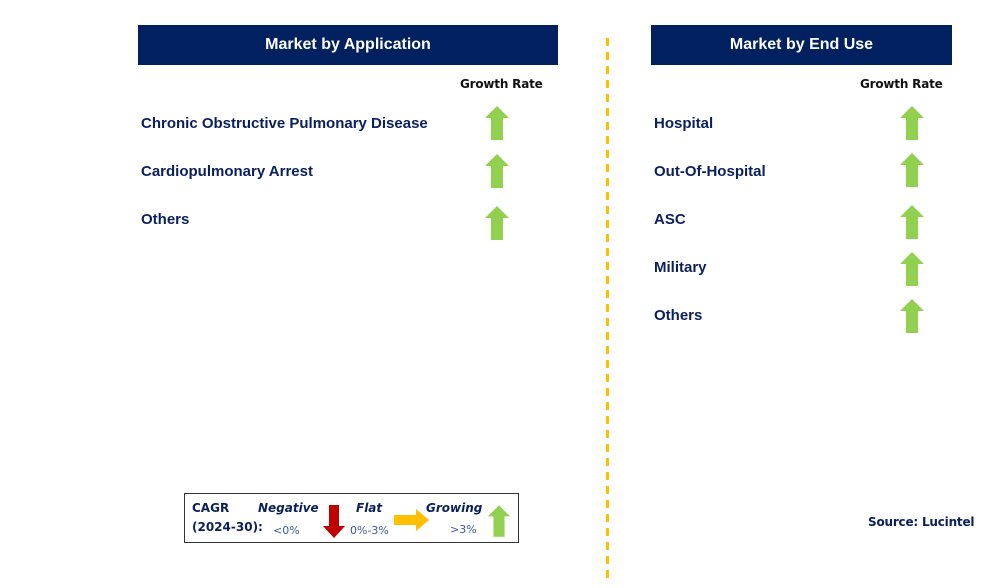 This screenshot has height=588, width=996. Describe the element at coordinates (680, 267) in the screenshot. I see `end-use-item-label: Military` at that location.